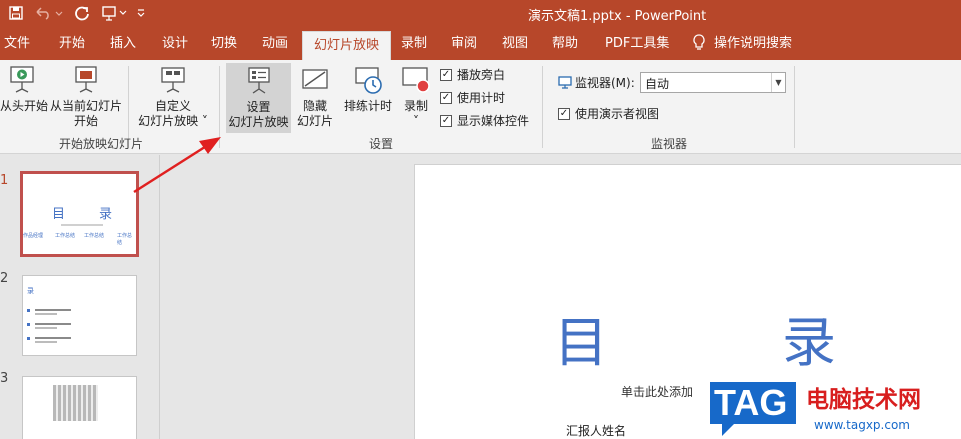 The height and width of the screenshot is (439, 961). Describe the element at coordinates (79, 315) in the screenshot. I see `slide-thumbnail-2: 录` at that location.